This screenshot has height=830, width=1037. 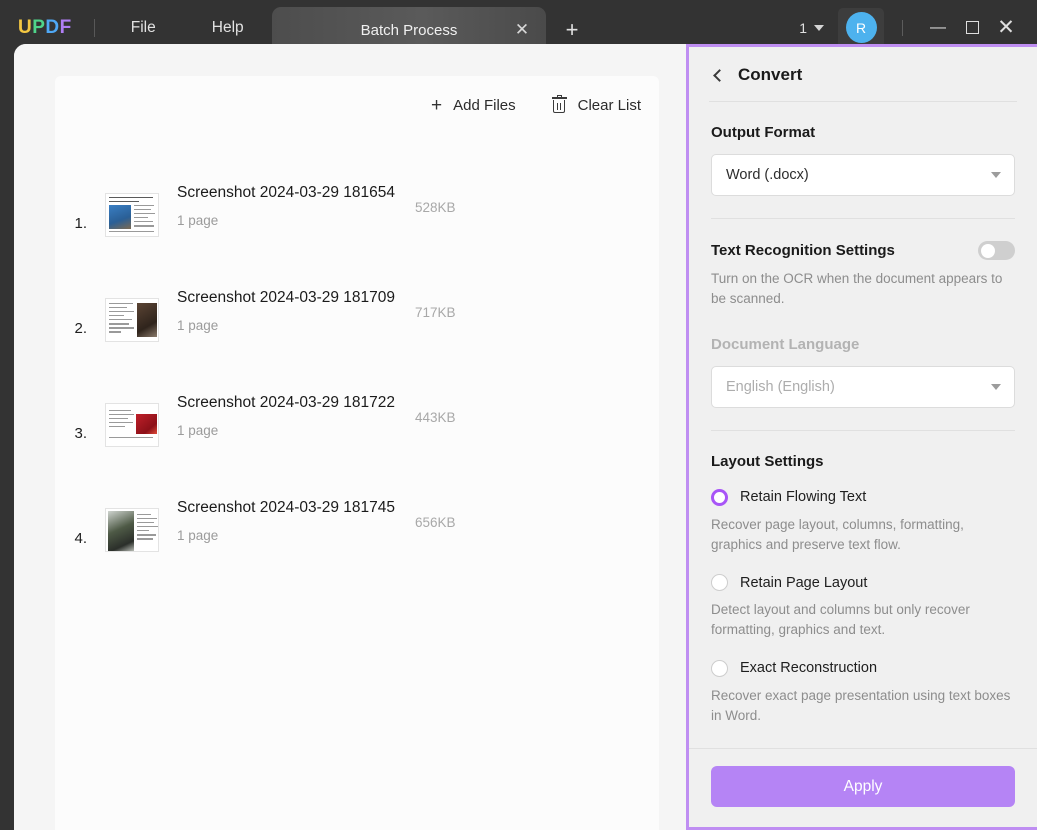 I want to click on row-index: 1., so click(x=80, y=223).